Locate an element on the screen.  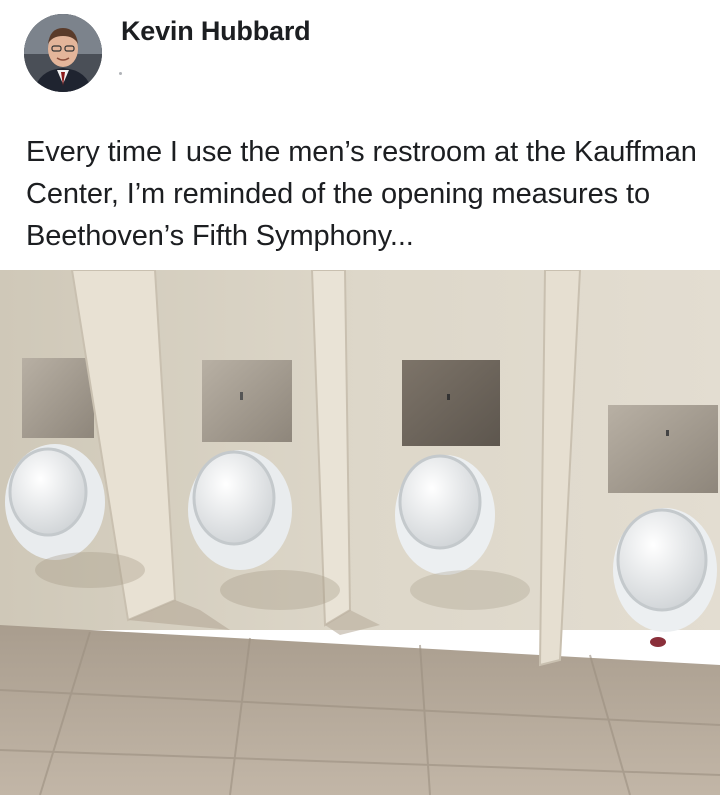
avatar is located at coordinates (63, 53).